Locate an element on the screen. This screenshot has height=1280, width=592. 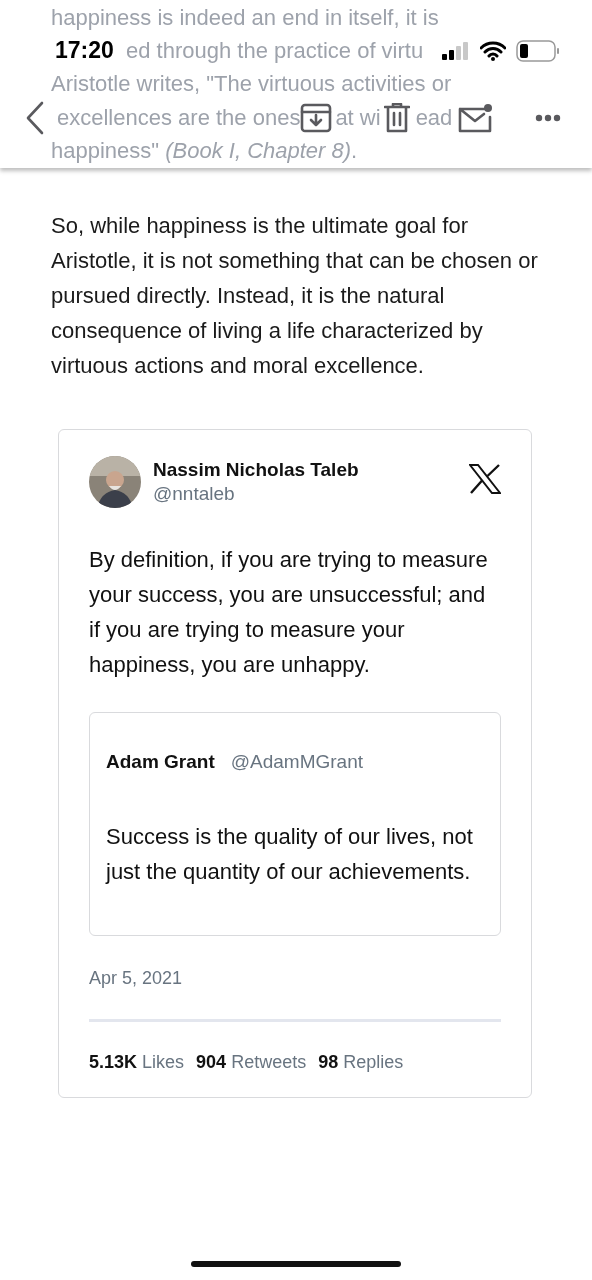
mail-icon is located at coordinates (476, 117).